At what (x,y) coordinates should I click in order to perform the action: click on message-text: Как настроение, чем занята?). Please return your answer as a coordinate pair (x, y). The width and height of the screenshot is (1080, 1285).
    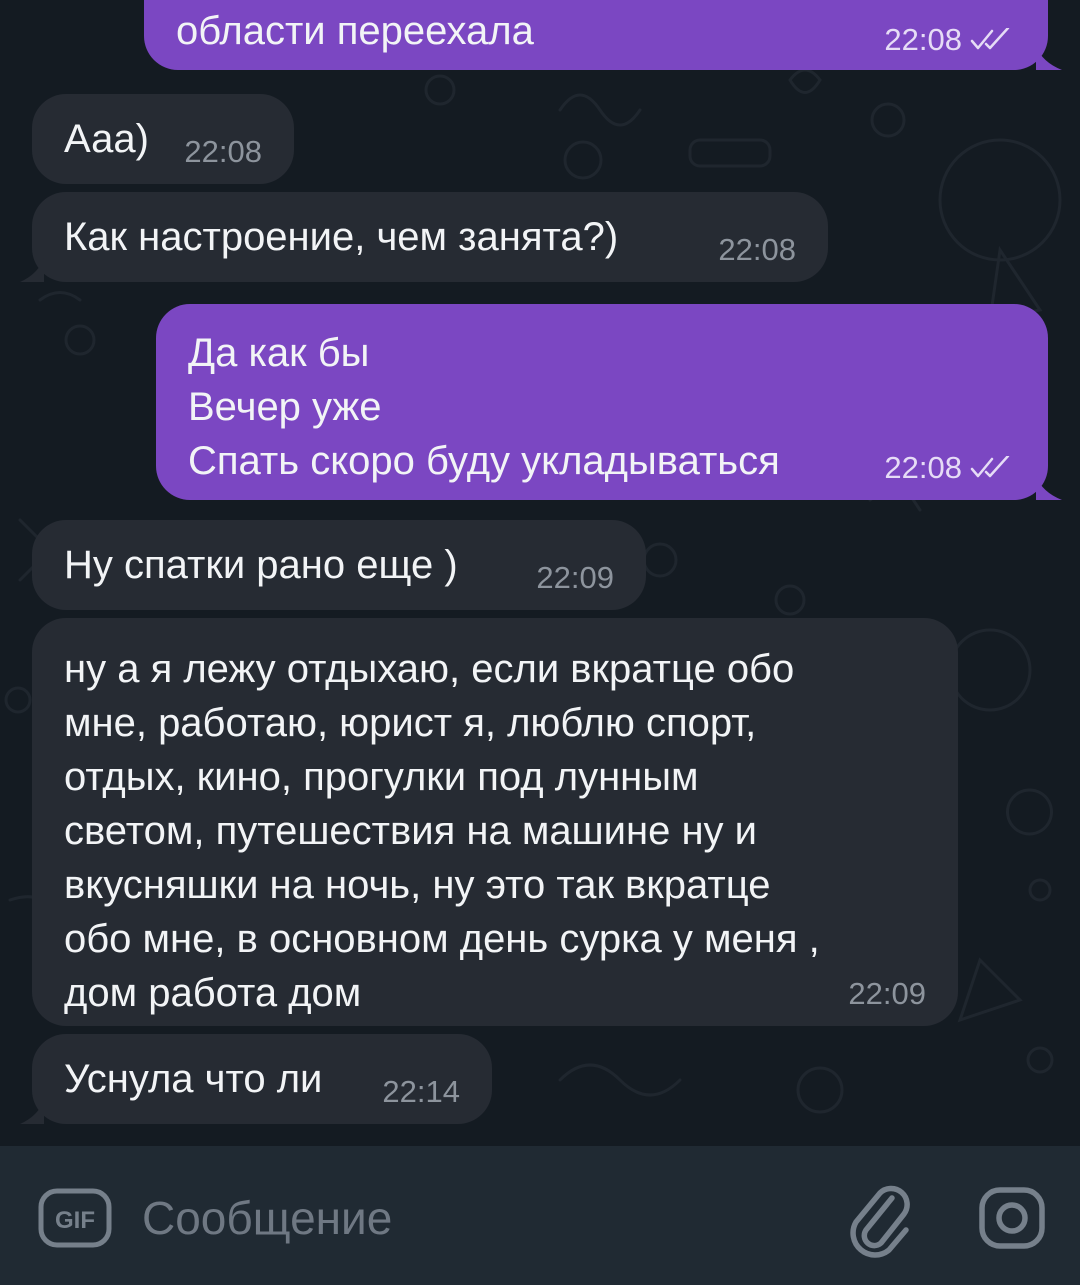
    Looking at the image, I should click on (341, 237).